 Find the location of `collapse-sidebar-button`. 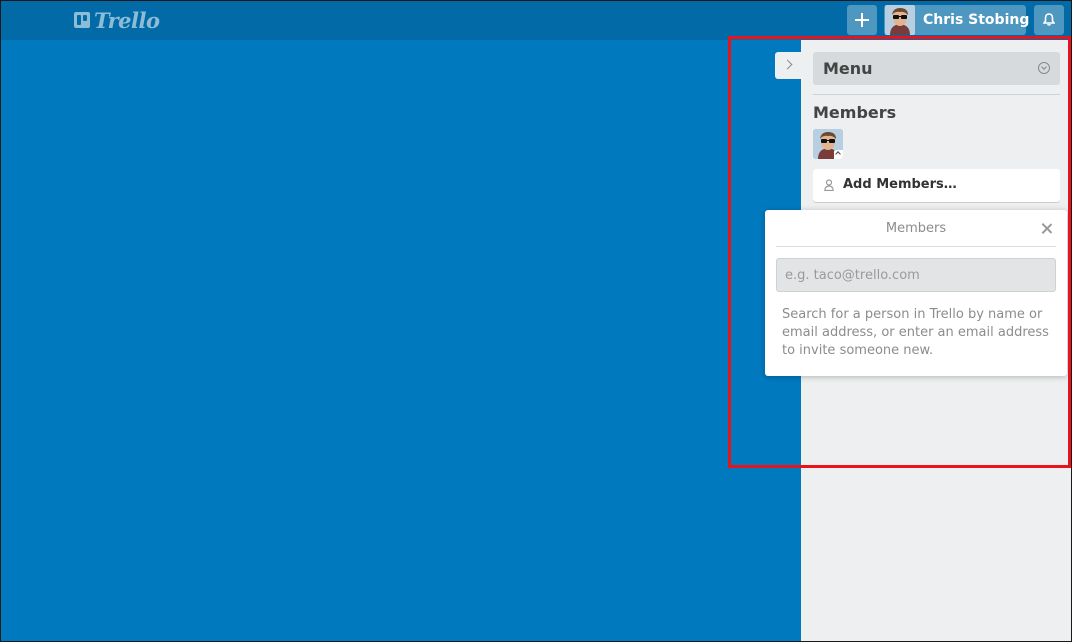

collapse-sidebar-button is located at coordinates (788, 65).